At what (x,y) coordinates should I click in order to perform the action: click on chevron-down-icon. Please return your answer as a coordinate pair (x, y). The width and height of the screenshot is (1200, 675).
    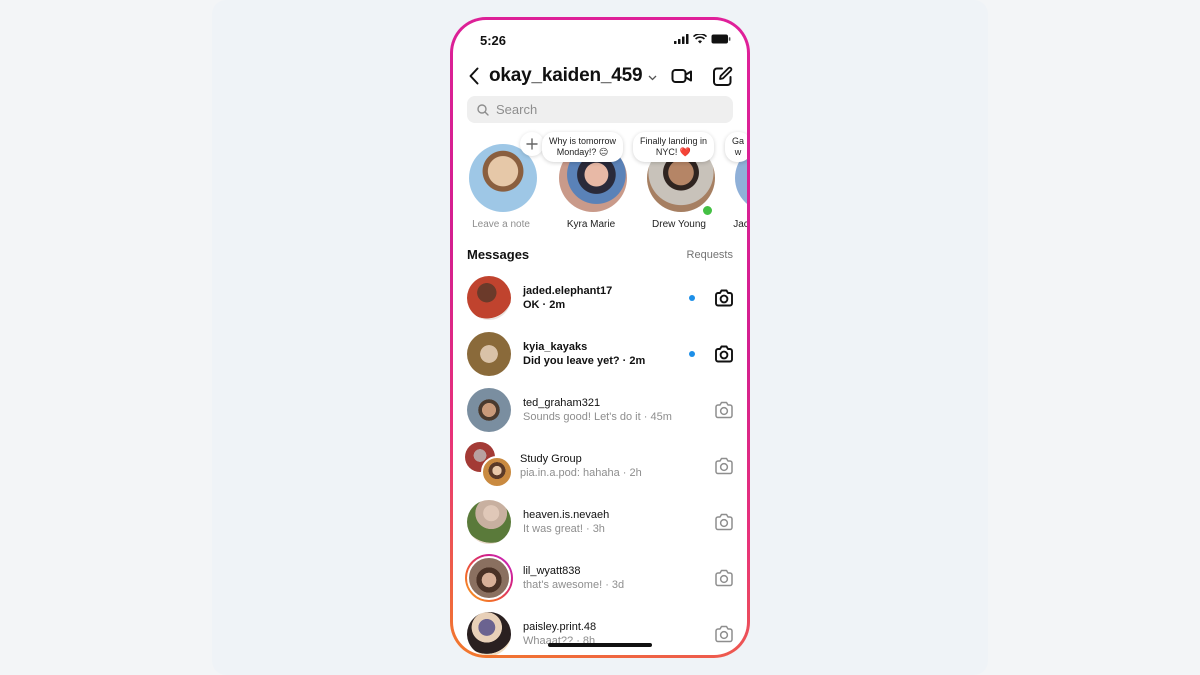
    Looking at the image, I should click on (652, 78).